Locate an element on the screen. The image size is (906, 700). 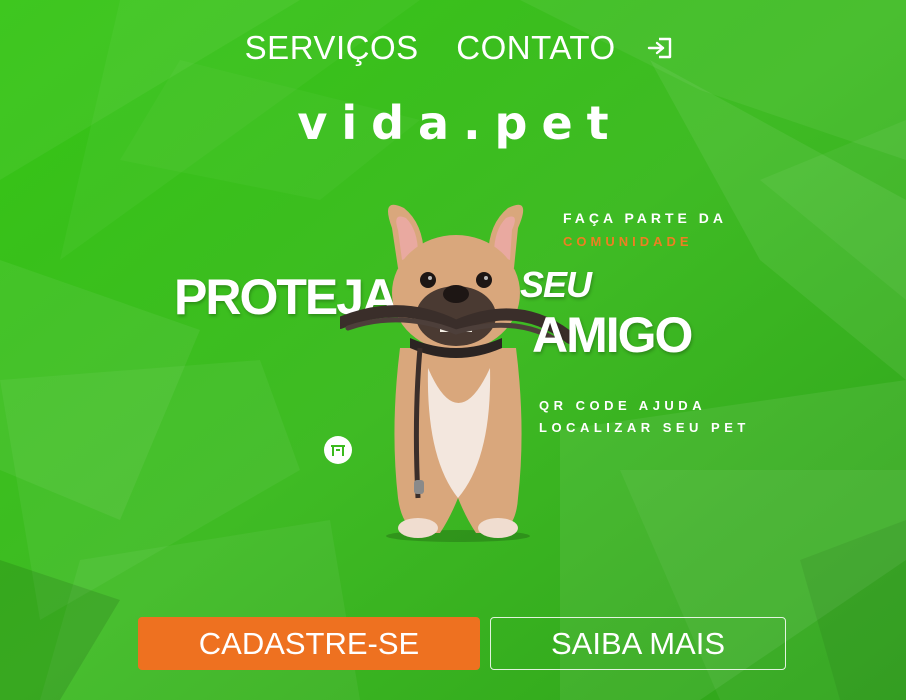
qr-text-line-2: LOCALIZAR SEU PET is located at coordinates (644, 427).